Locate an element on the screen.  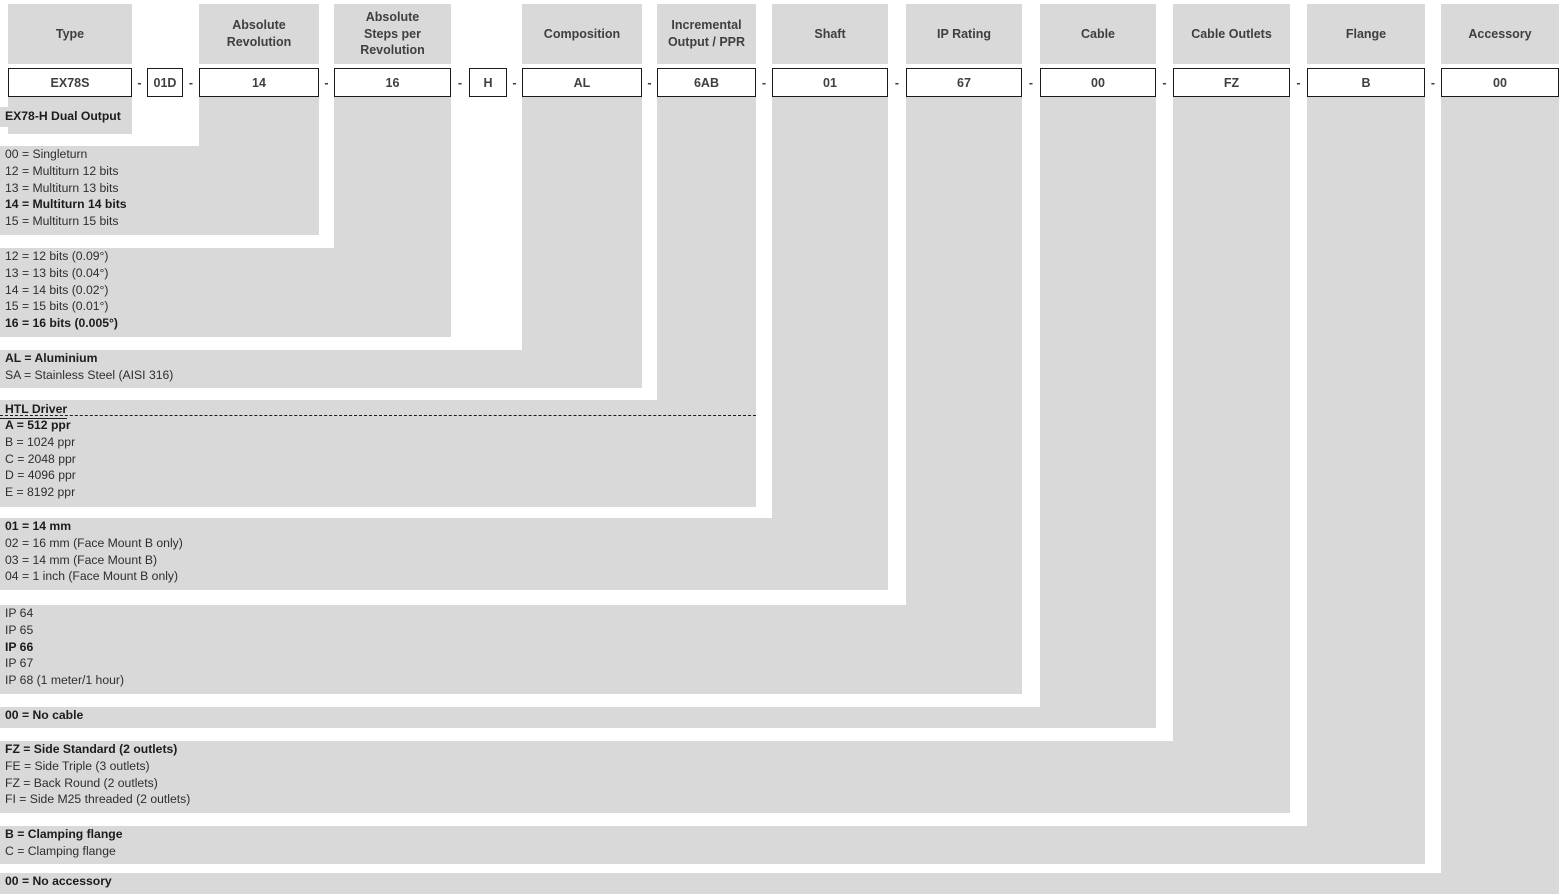
column-header-composition: Composition is located at coordinates (582, 34).